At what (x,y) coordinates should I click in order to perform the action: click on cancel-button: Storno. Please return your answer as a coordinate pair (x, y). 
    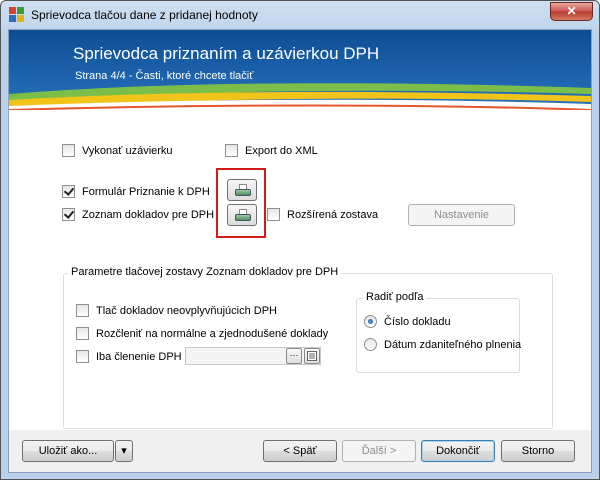
    Looking at the image, I should click on (538, 451).